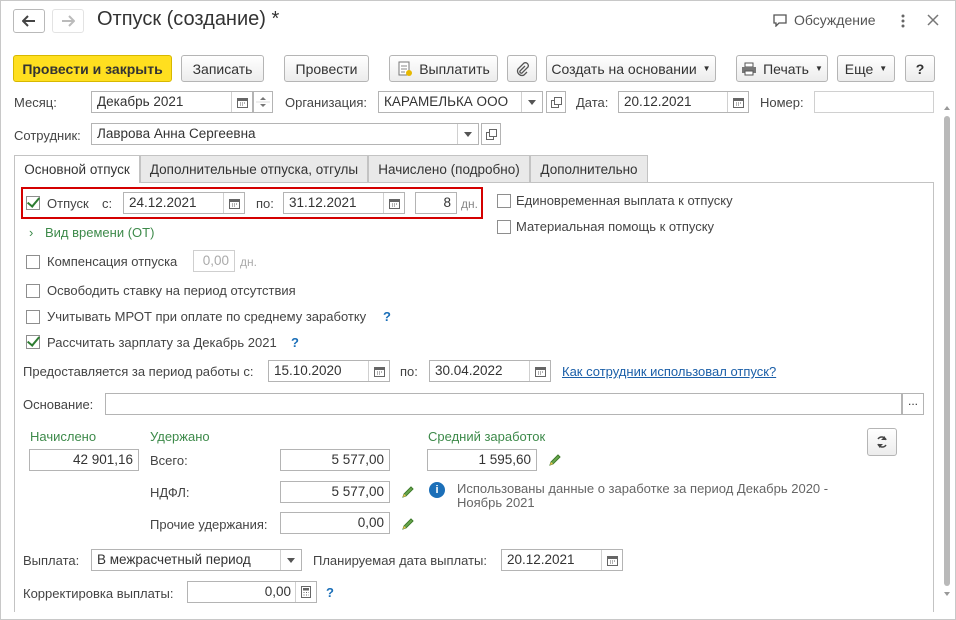 The height and width of the screenshot is (620, 956). I want to click on discussion-label: Обсуждение, so click(835, 20).